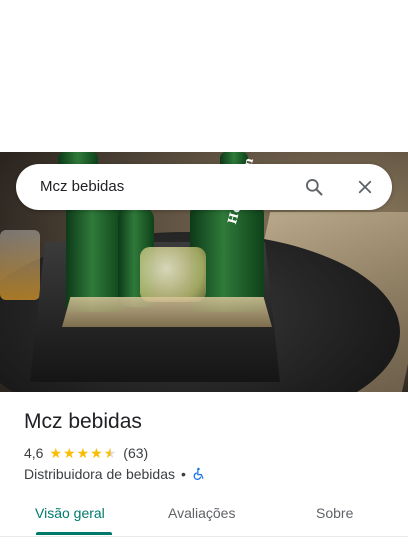 This screenshot has width=408, height=544. I want to click on close-icon, so click(365, 187).